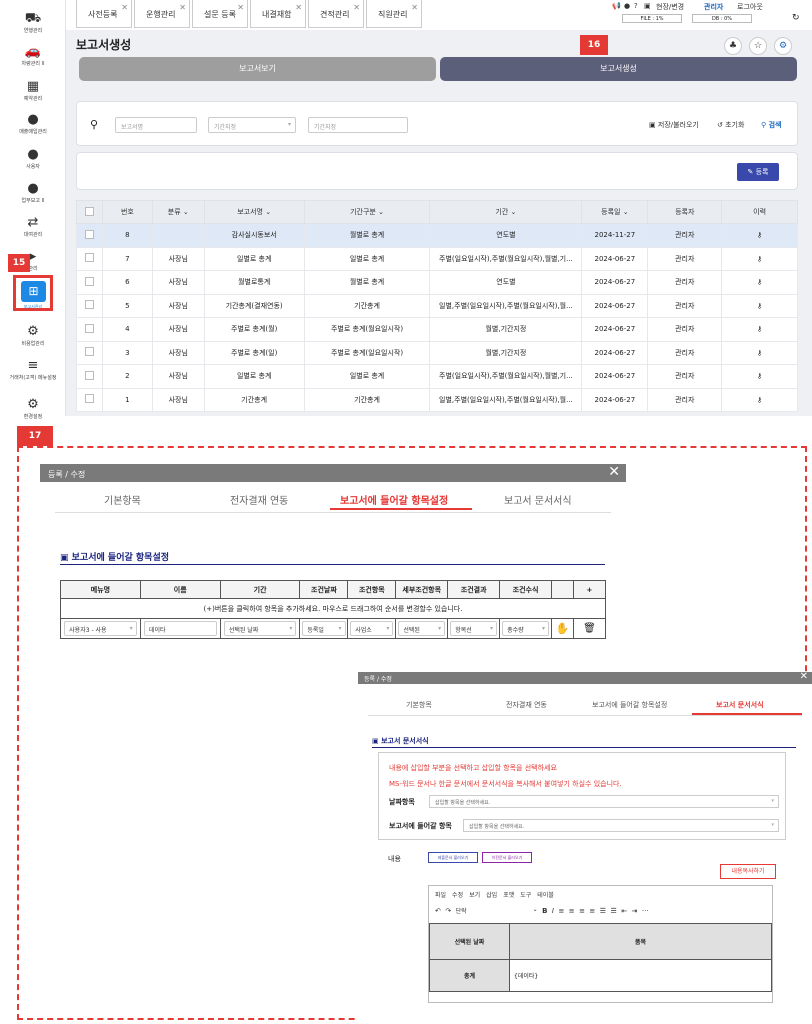 The width and height of the screenshot is (812, 1024). I want to click on user-icon: ●, so click(627, 6).